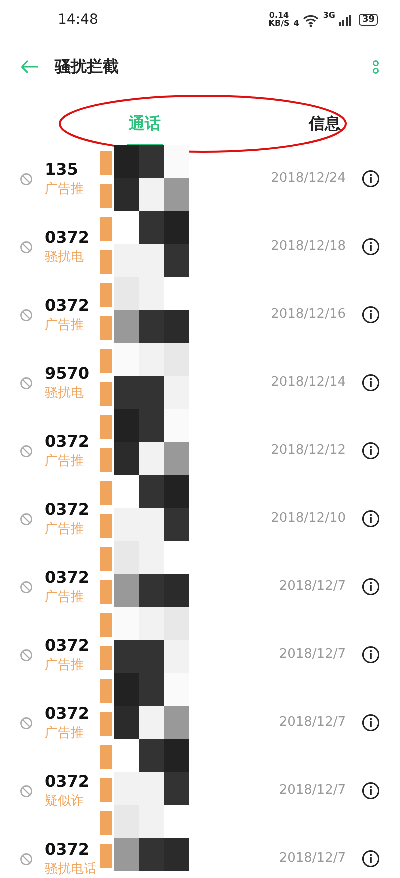 The image size is (400, 878). Describe the element at coordinates (329, 16) in the screenshot. I see `network-type-label: 3G` at that location.